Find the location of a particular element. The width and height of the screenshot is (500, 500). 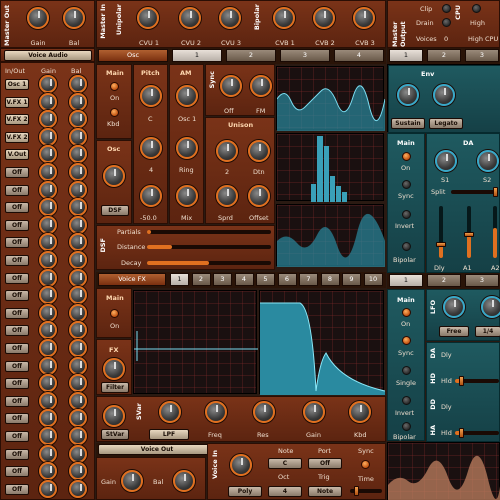

s1-knob is located at coordinates (446, 161).